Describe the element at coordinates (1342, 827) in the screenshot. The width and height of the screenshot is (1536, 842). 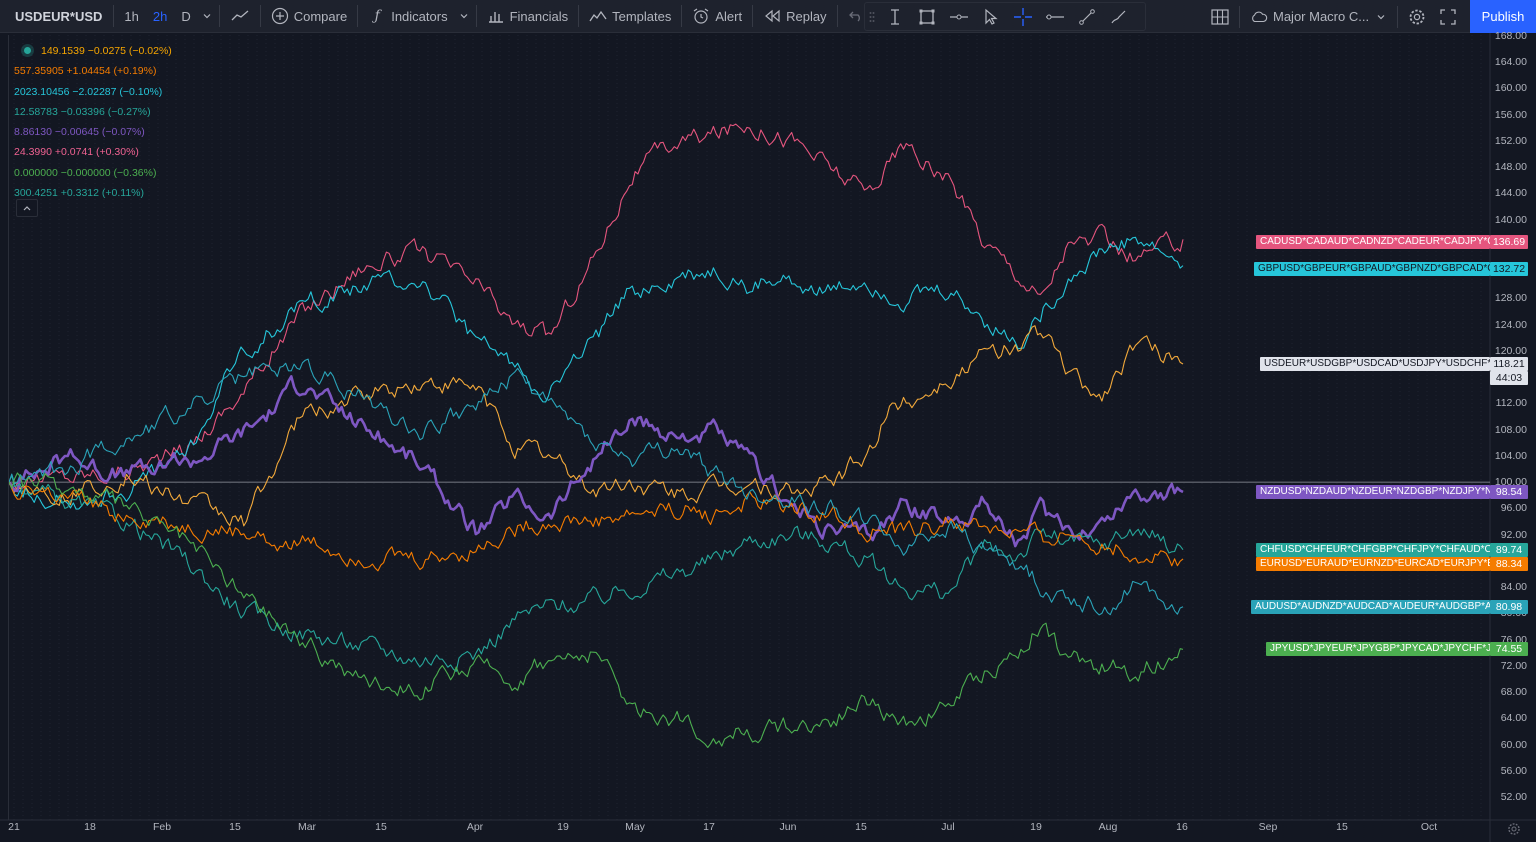
I see `time-tick: 15` at that location.